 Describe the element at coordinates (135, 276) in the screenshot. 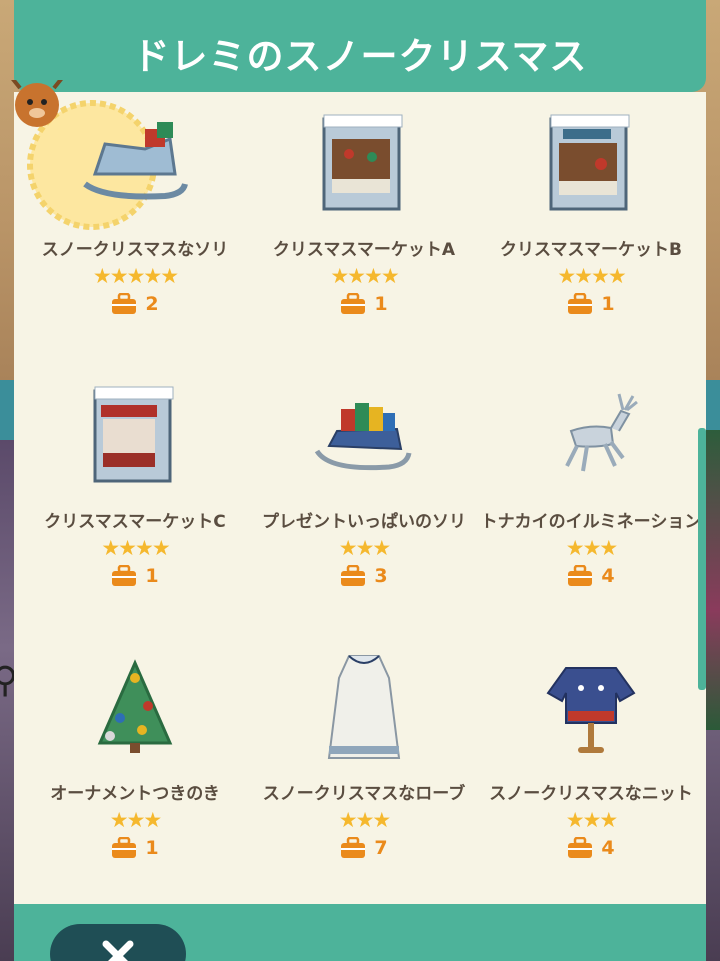

I see `rarity-stars: ★★★★★` at that location.